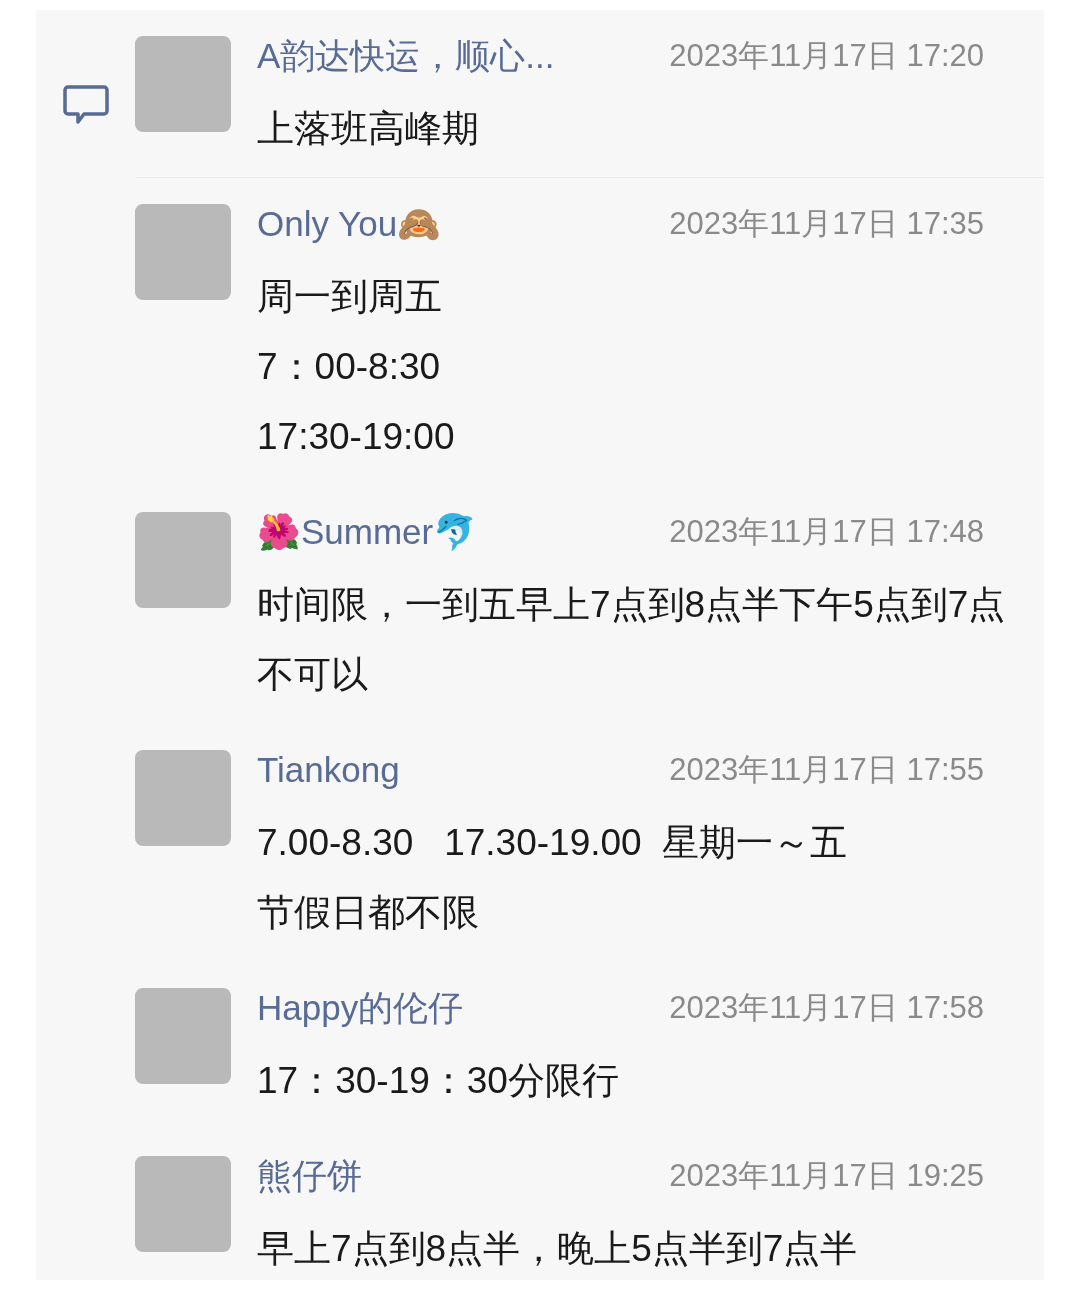  What do you see at coordinates (438, 1081) in the screenshot?
I see `comment-text: 17：30-19：30分限行` at bounding box center [438, 1081].